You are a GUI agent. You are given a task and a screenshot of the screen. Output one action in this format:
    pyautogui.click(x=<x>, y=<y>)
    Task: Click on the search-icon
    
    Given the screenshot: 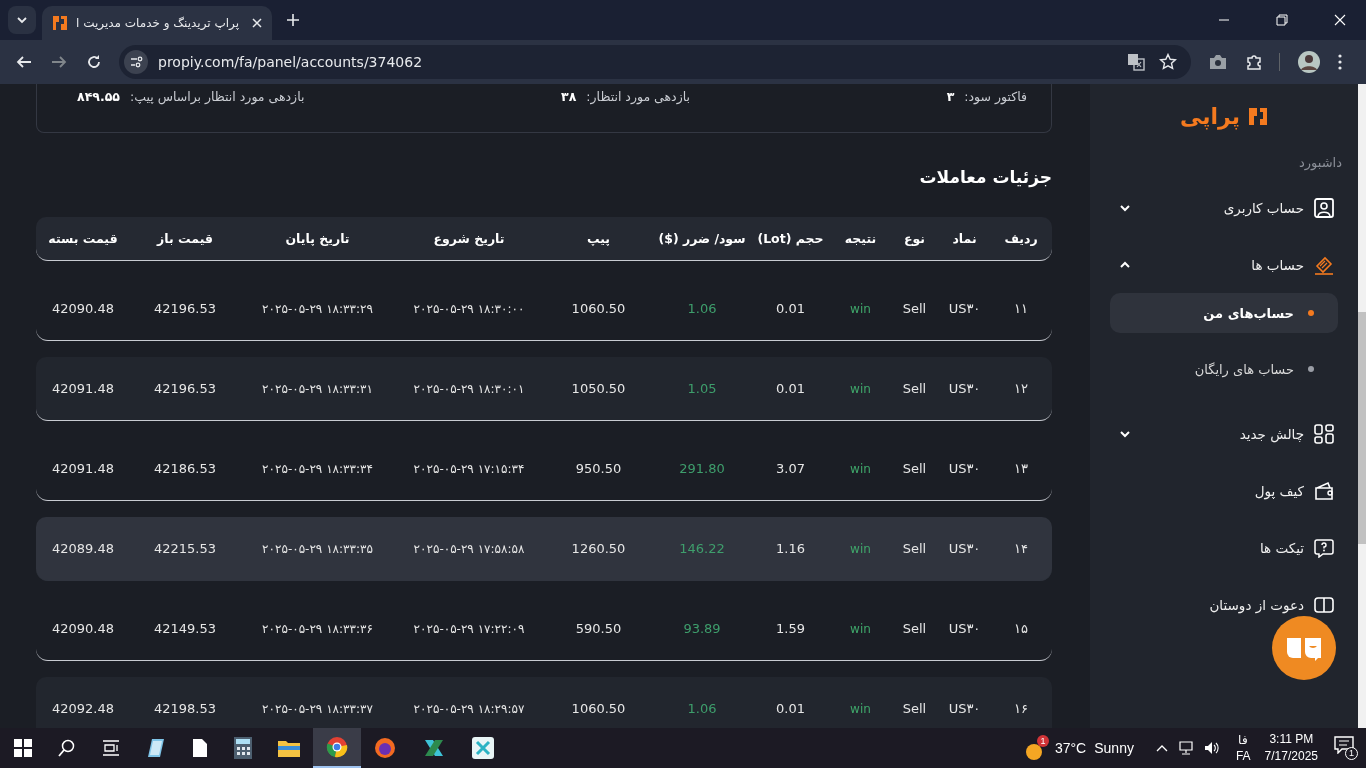 What is the action you would take?
    pyautogui.click(x=67, y=748)
    